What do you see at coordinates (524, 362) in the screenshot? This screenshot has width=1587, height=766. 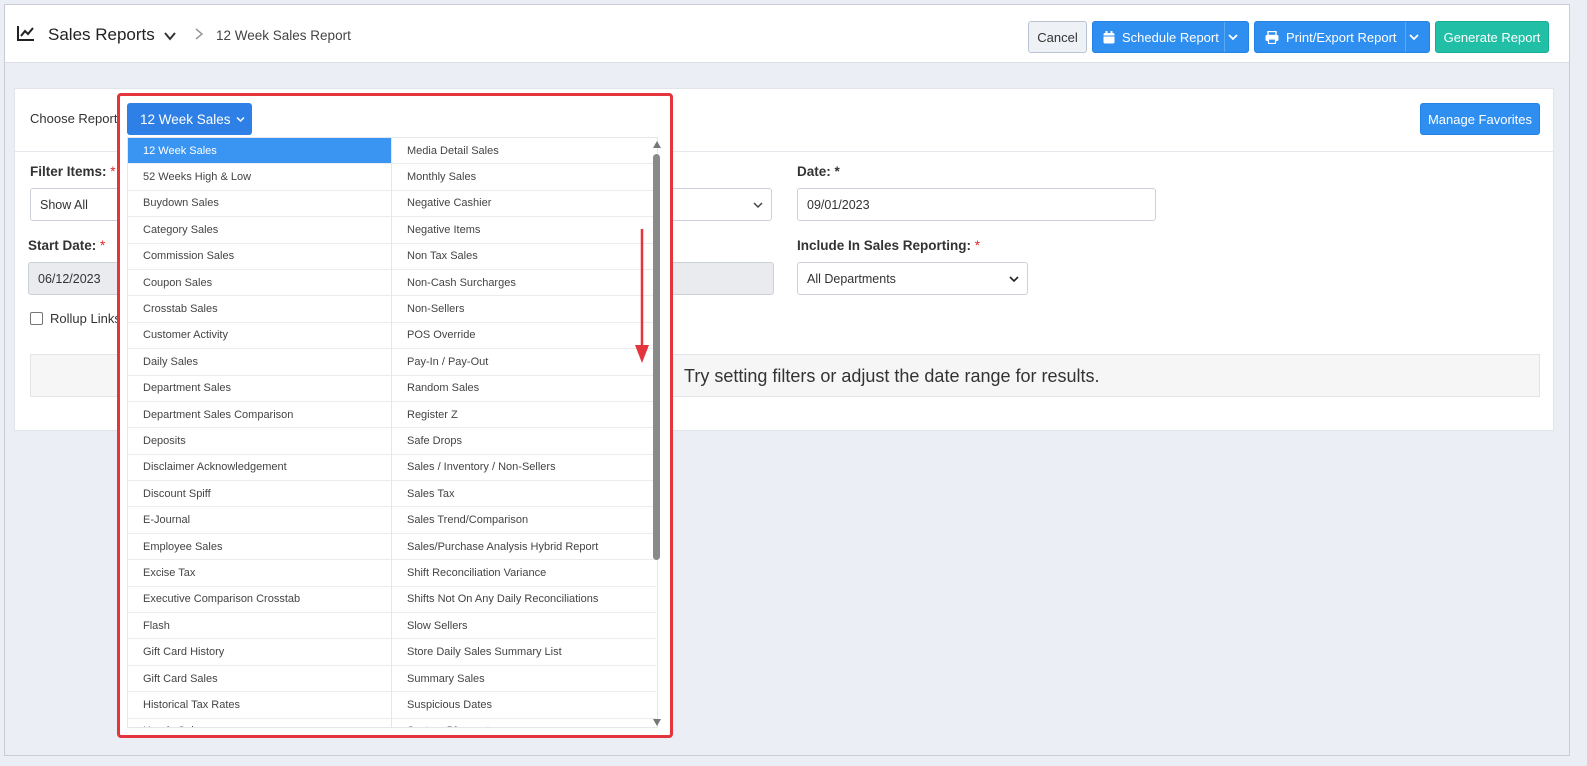 I see `report-menu-item: Pay-In / Pay-Out` at bounding box center [524, 362].